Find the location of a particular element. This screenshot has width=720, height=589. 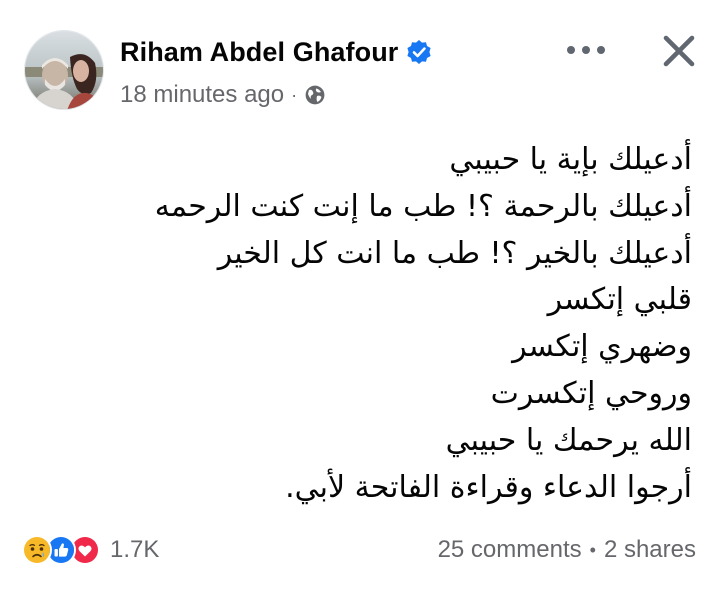

reaction-count: 1.7K is located at coordinates (135, 549).